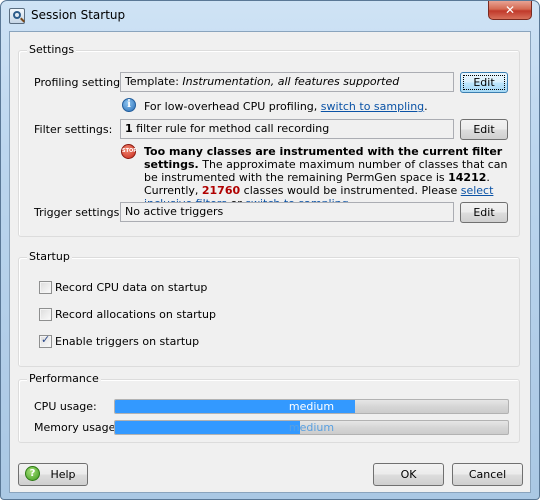  I want to click on startup-group-title: Startup, so click(49, 256).